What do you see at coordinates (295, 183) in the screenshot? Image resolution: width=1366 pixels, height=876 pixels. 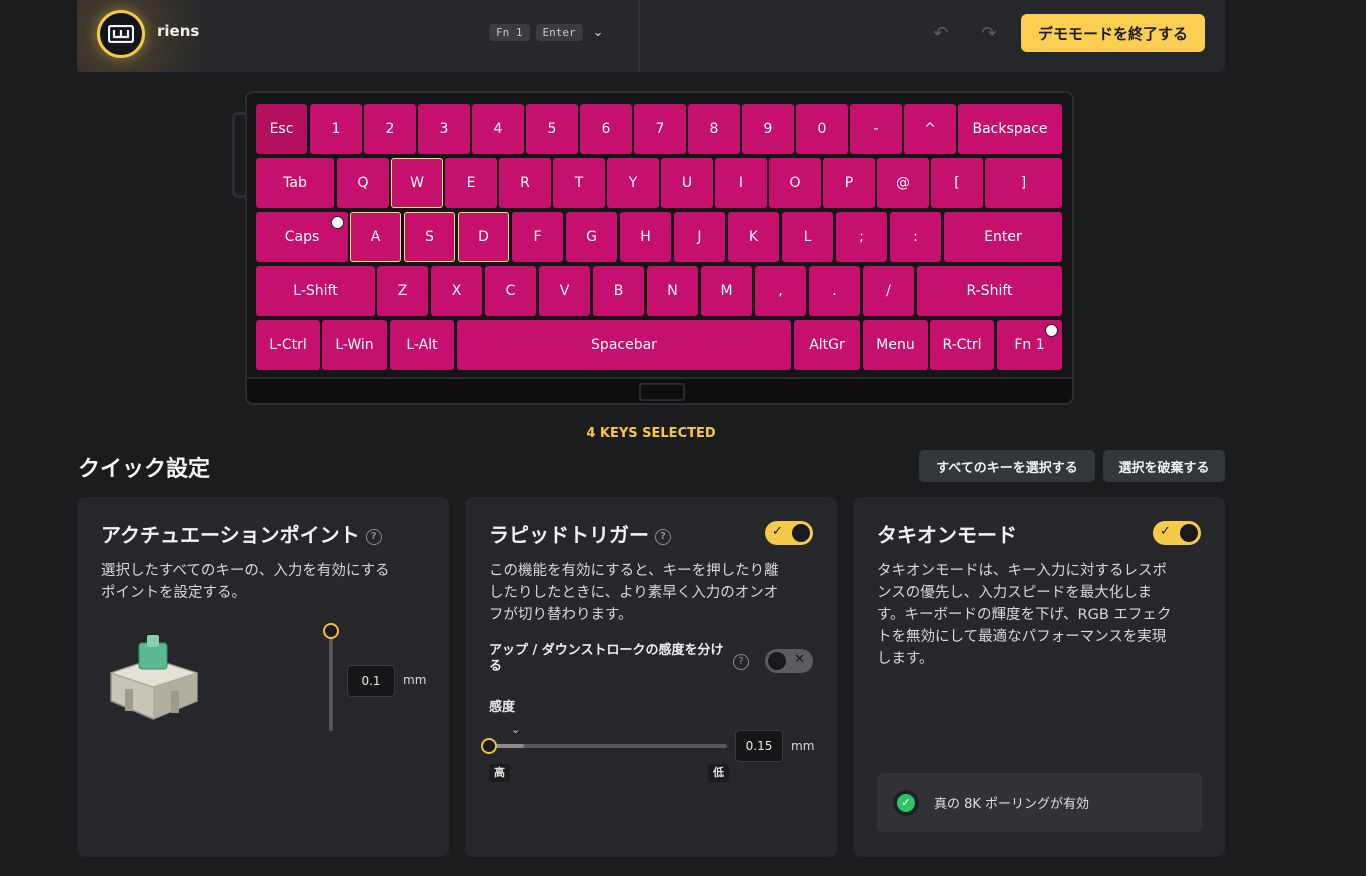 I see `key-tab: Tab` at bounding box center [295, 183].